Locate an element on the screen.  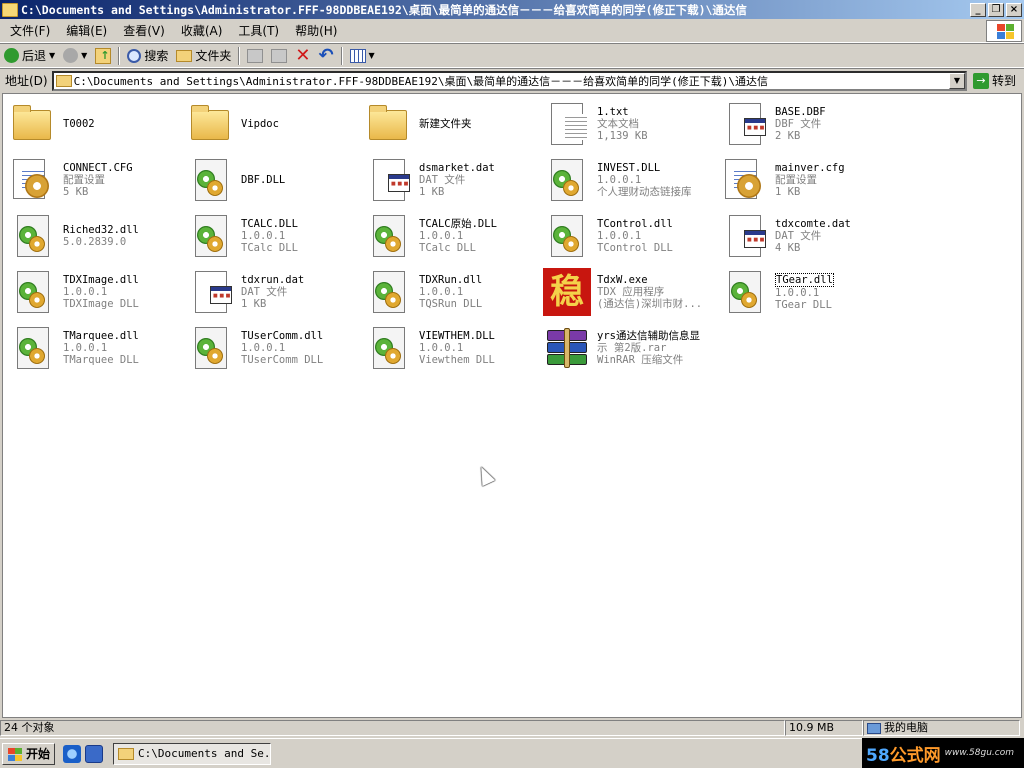
views-button: ▼ is located at coordinates (362, 56).